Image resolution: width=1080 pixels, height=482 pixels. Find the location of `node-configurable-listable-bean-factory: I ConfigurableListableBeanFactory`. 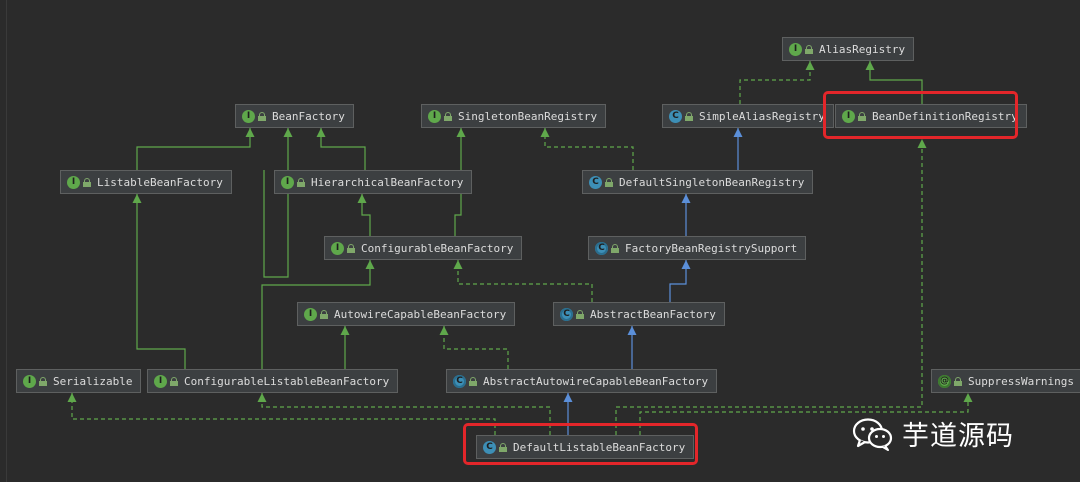

node-configurable-listable-bean-factory: I ConfigurableListableBeanFactory is located at coordinates (273, 381).